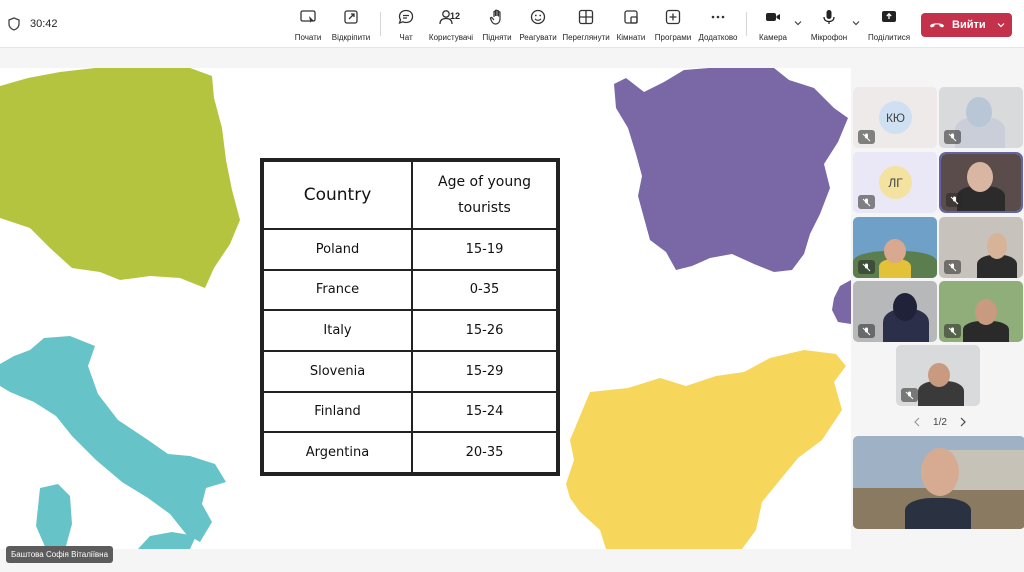  I want to click on table-row: Poland 15-19, so click(410, 249).